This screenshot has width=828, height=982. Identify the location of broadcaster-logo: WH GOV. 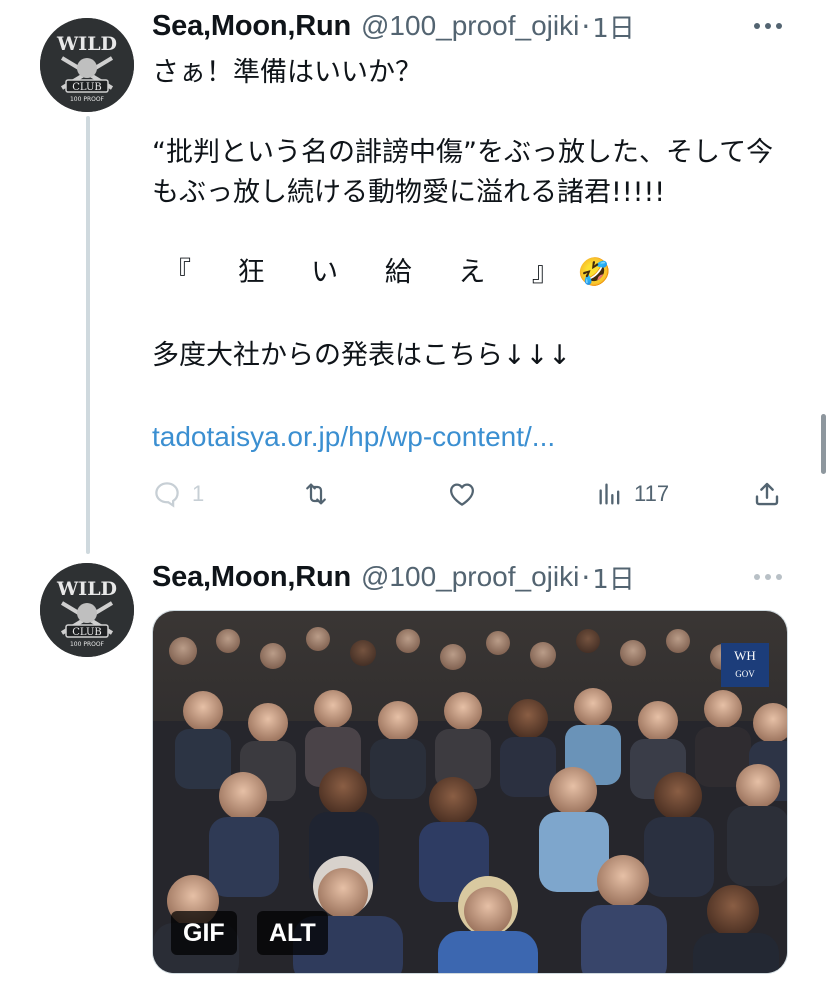
(745, 665).